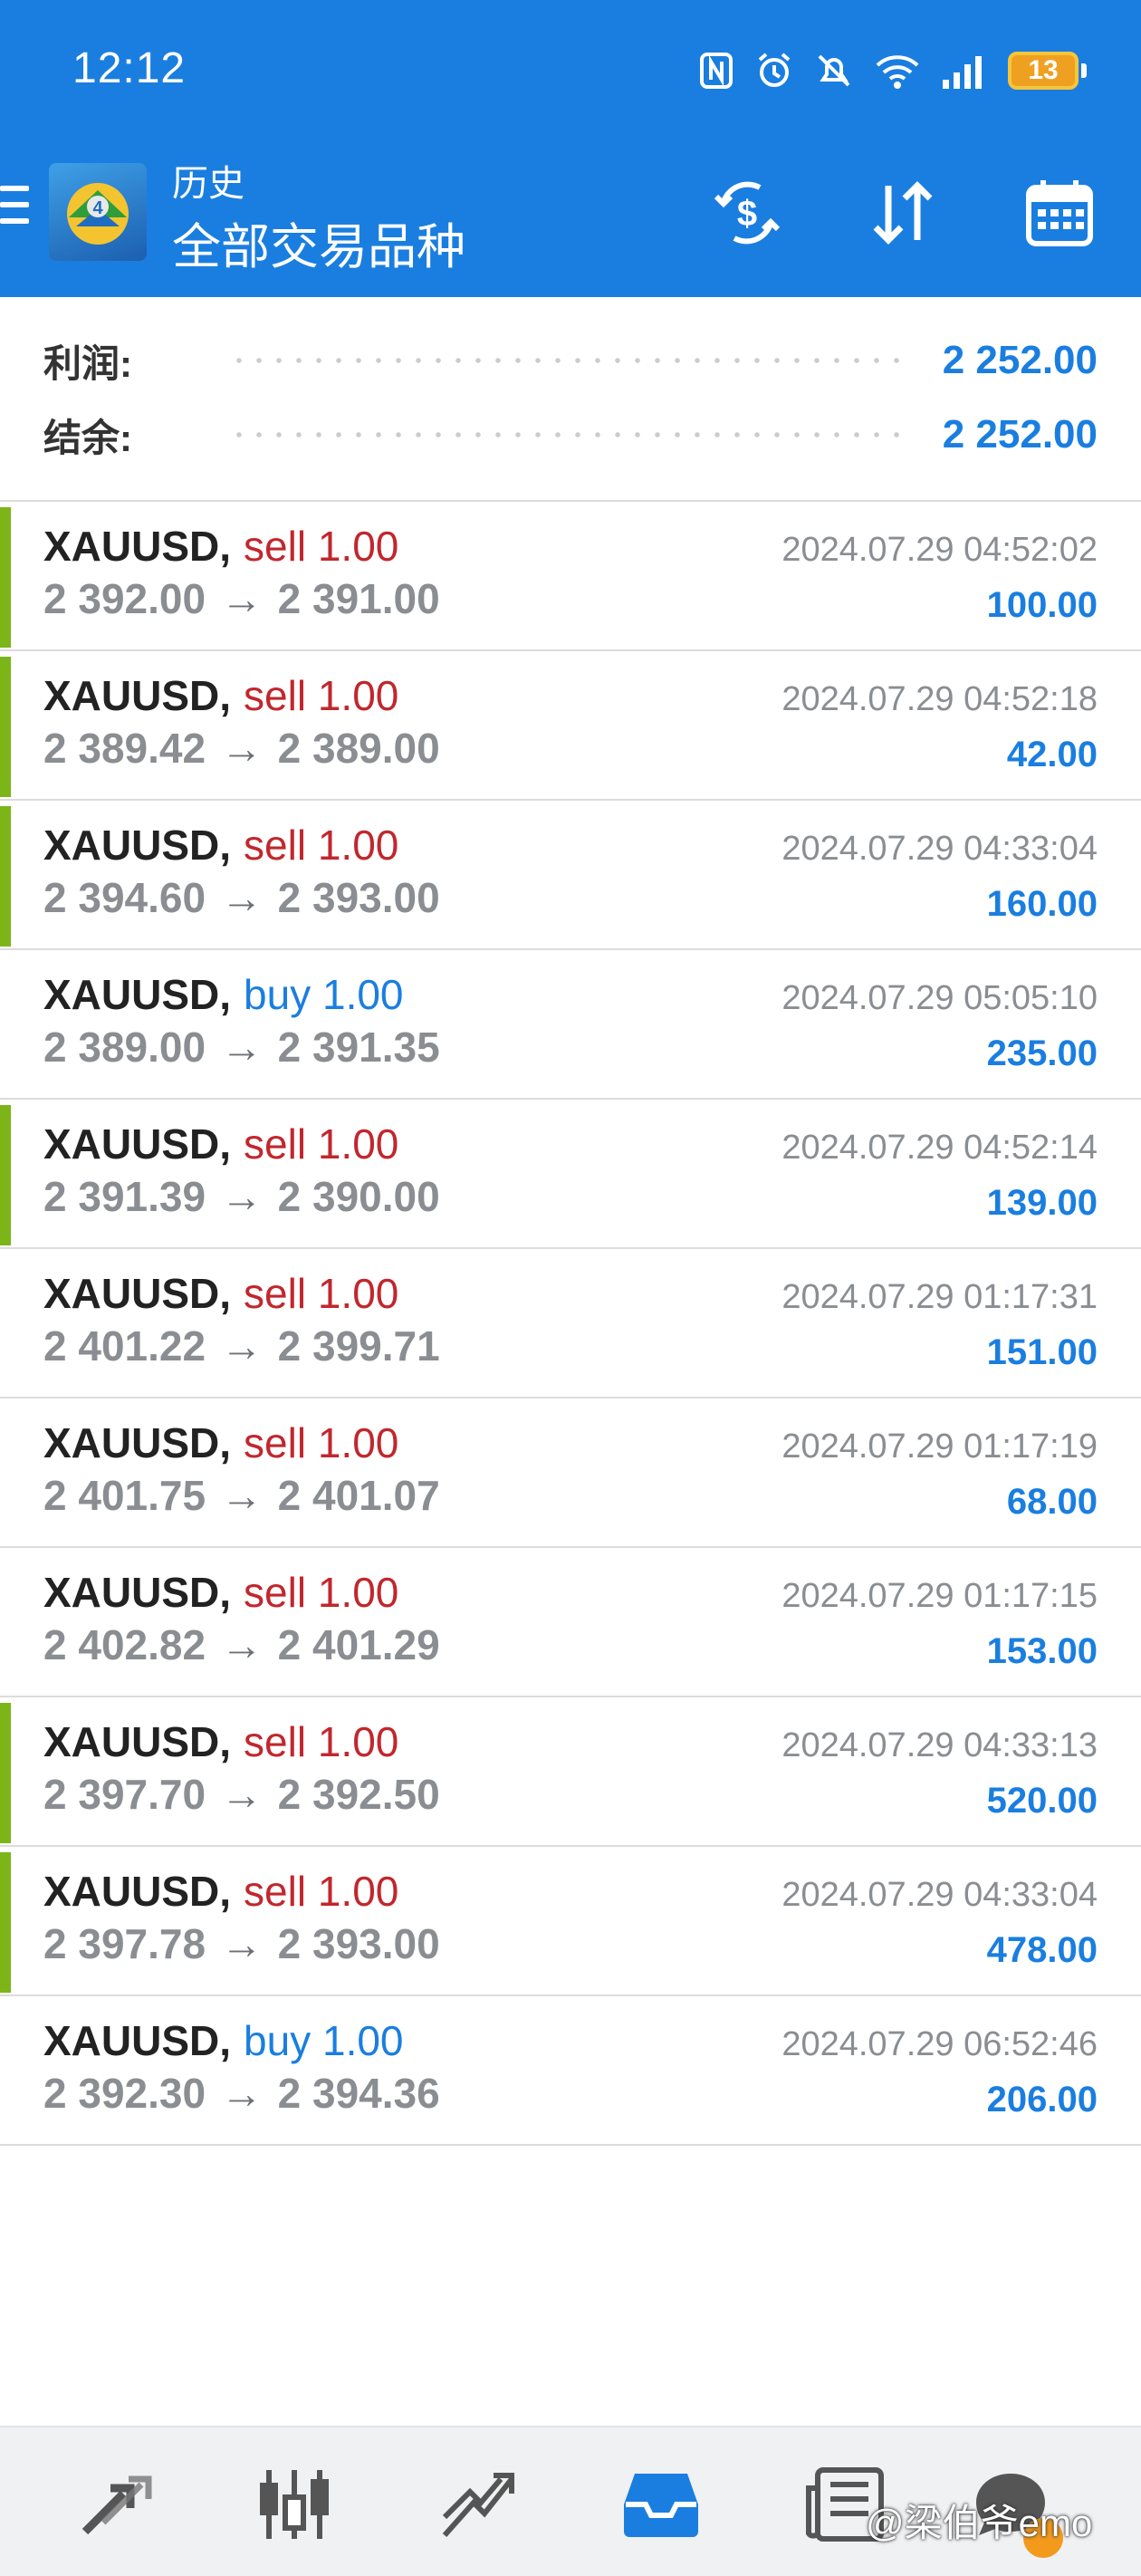 The width and height of the screenshot is (1141, 2576). What do you see at coordinates (125, 1794) in the screenshot?
I see `open-price: 2 397.70` at bounding box center [125, 1794].